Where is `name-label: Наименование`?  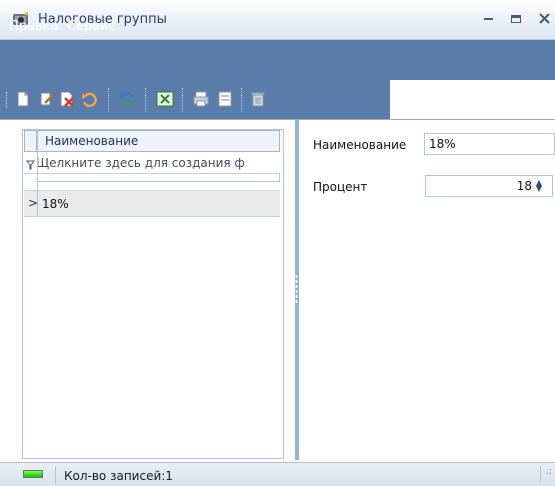 name-label: Наименование is located at coordinates (360, 145).